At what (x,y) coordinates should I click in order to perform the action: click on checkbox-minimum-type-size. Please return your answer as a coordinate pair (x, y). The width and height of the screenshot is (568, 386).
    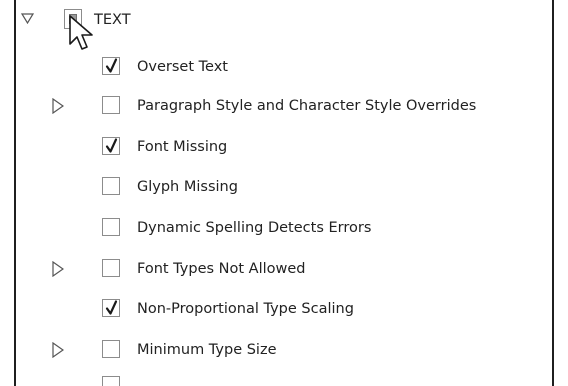
    Looking at the image, I should click on (111, 349).